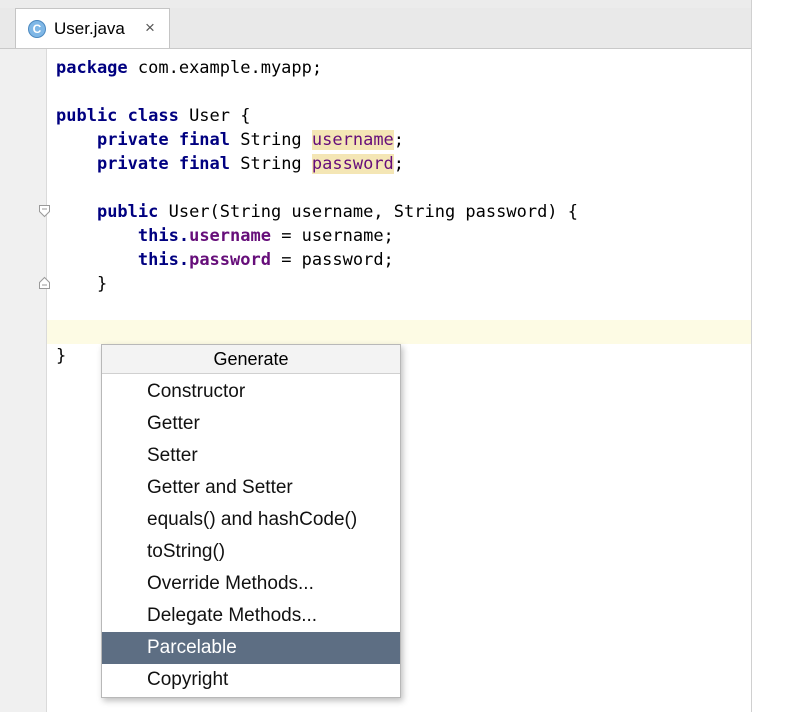  What do you see at coordinates (376, 28) in the screenshot?
I see `editor-tab-bar: C User.java ×` at bounding box center [376, 28].